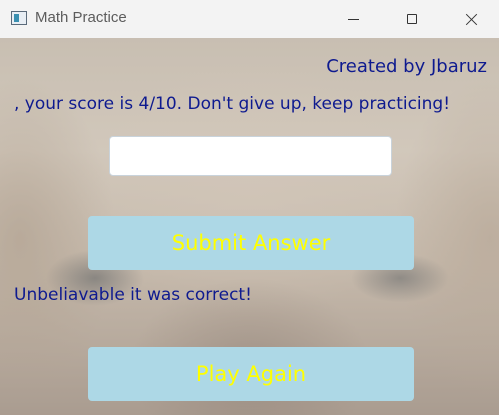 The width and height of the screenshot is (499, 415). What do you see at coordinates (133, 295) in the screenshot?
I see `feedback-message: Unbeliavable it was correct!` at bounding box center [133, 295].